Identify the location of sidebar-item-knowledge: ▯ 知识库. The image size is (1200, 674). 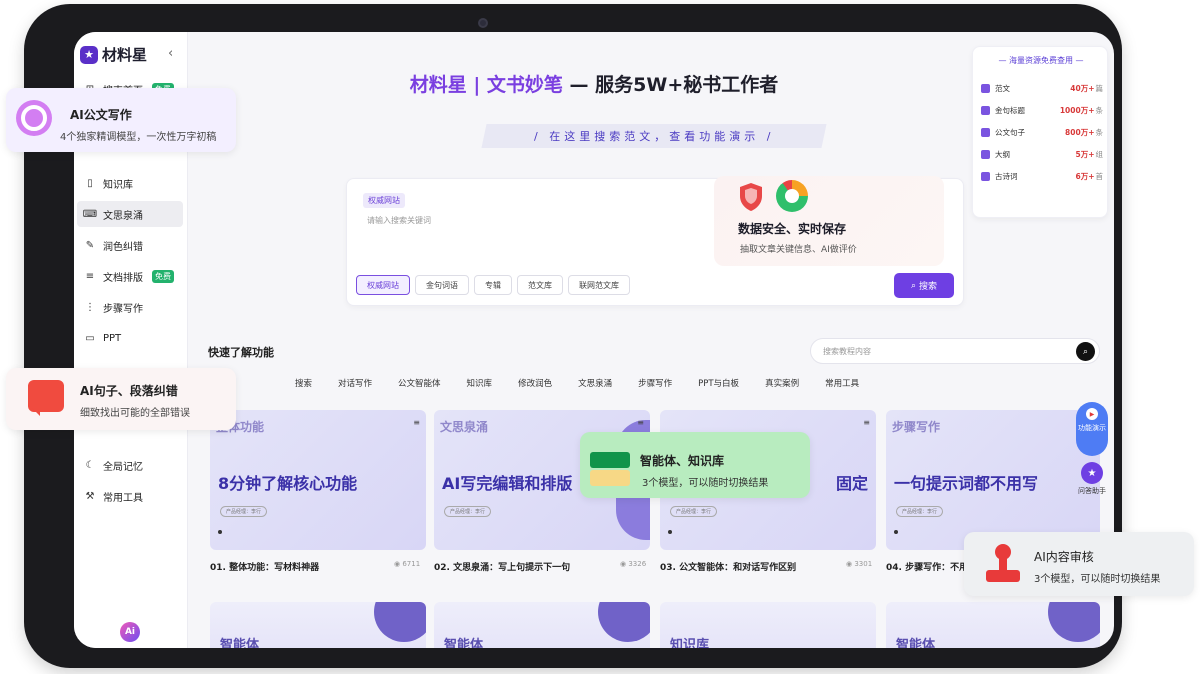
(130, 183).